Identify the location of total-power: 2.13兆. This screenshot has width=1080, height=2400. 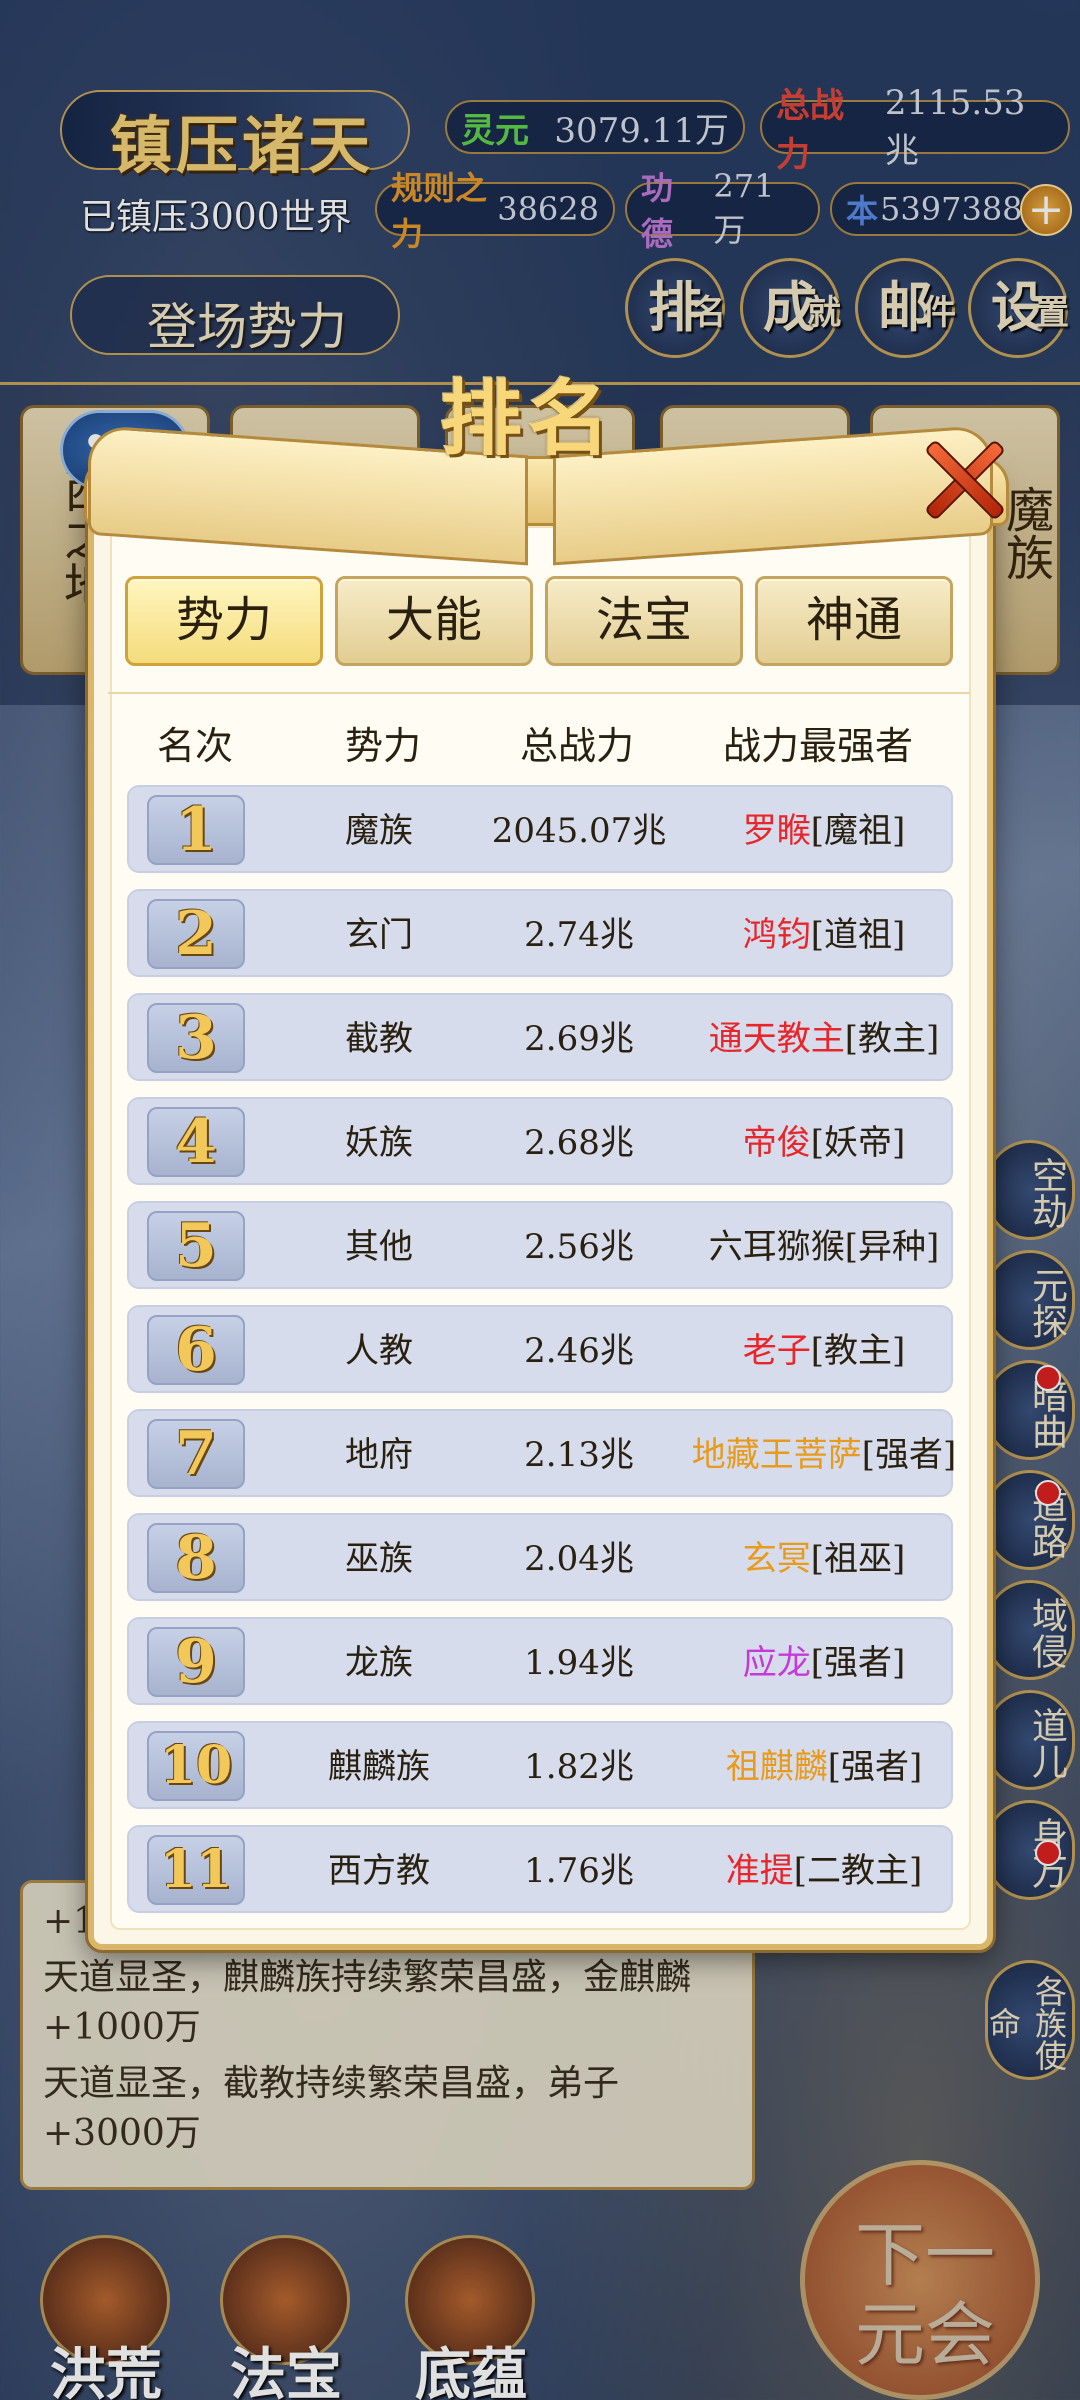
(579, 1455).